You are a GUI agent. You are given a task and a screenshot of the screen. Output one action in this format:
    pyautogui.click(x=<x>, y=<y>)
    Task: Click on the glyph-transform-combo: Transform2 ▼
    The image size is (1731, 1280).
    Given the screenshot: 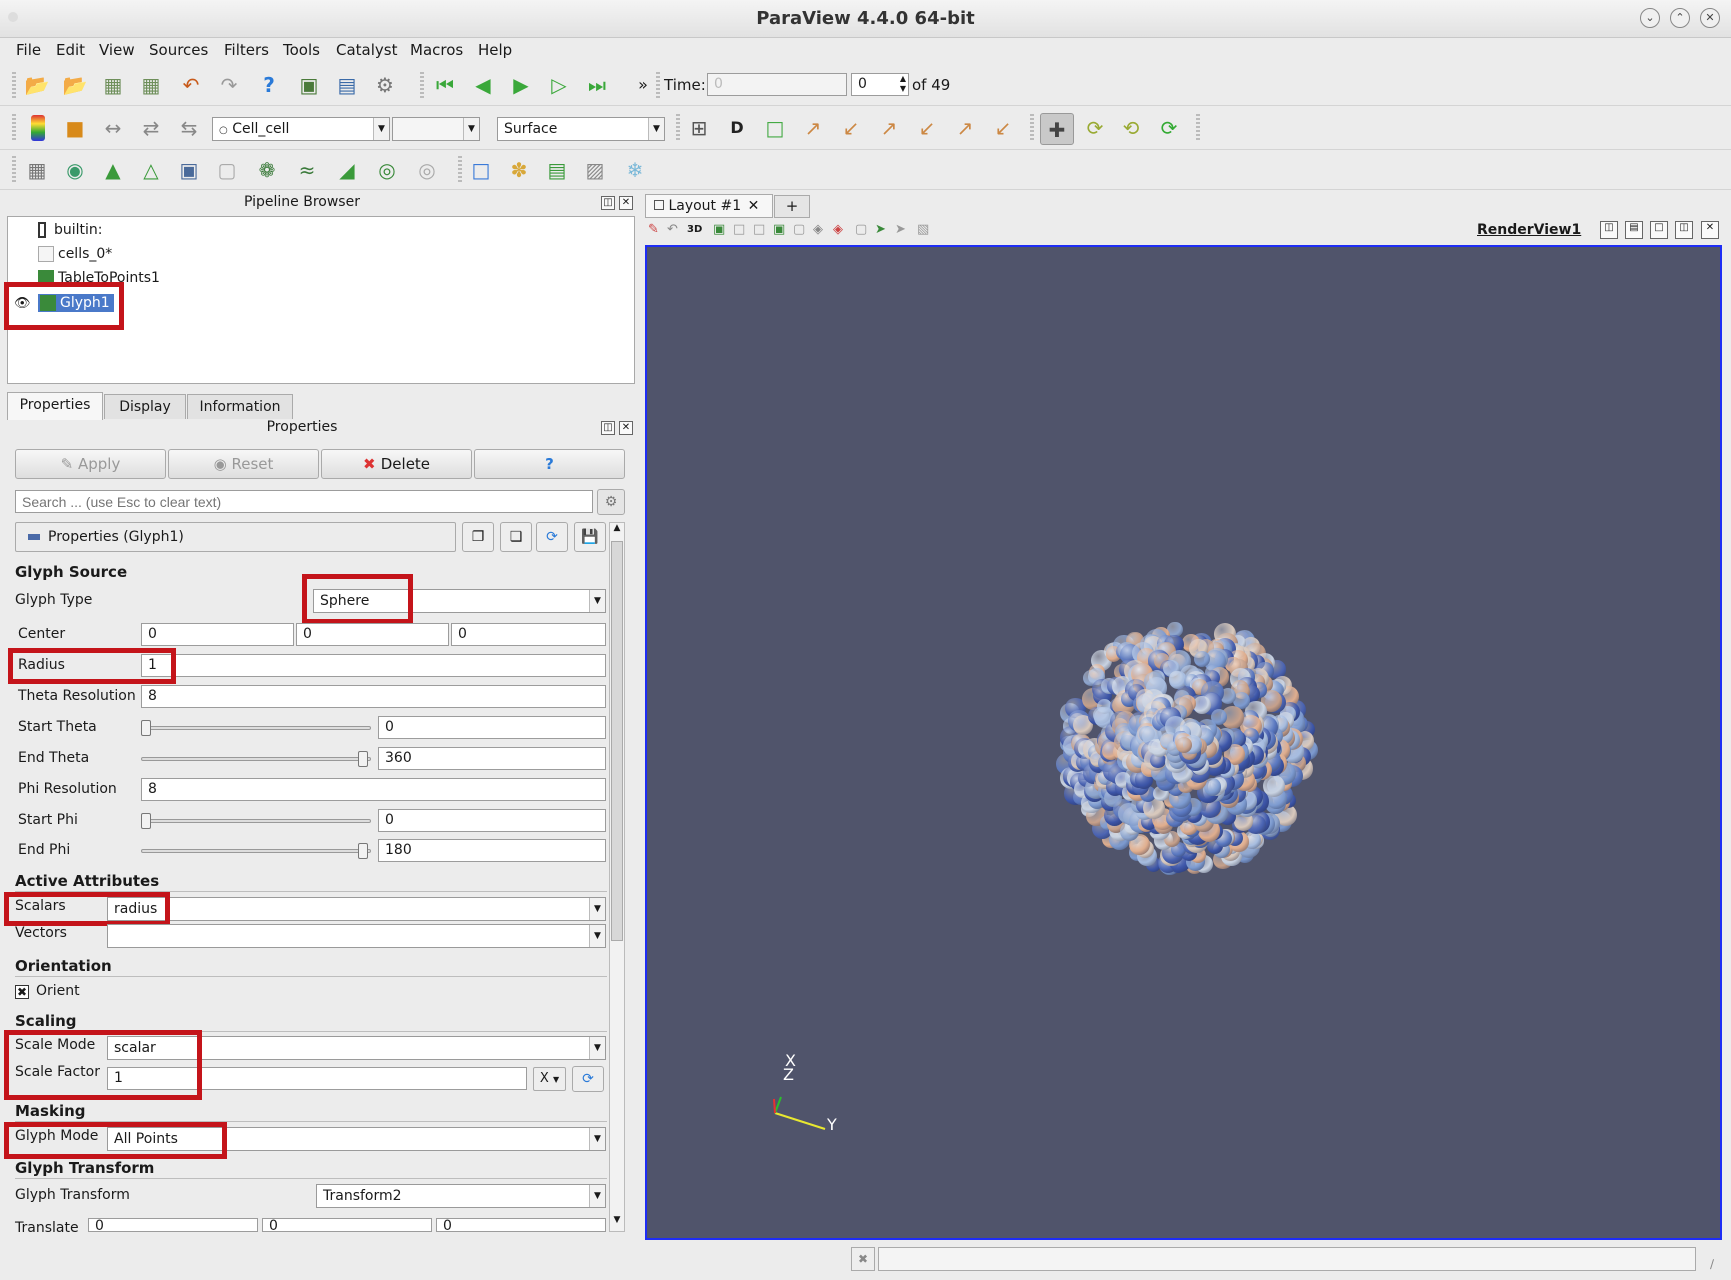 What is the action you would take?
    pyautogui.click(x=461, y=1196)
    